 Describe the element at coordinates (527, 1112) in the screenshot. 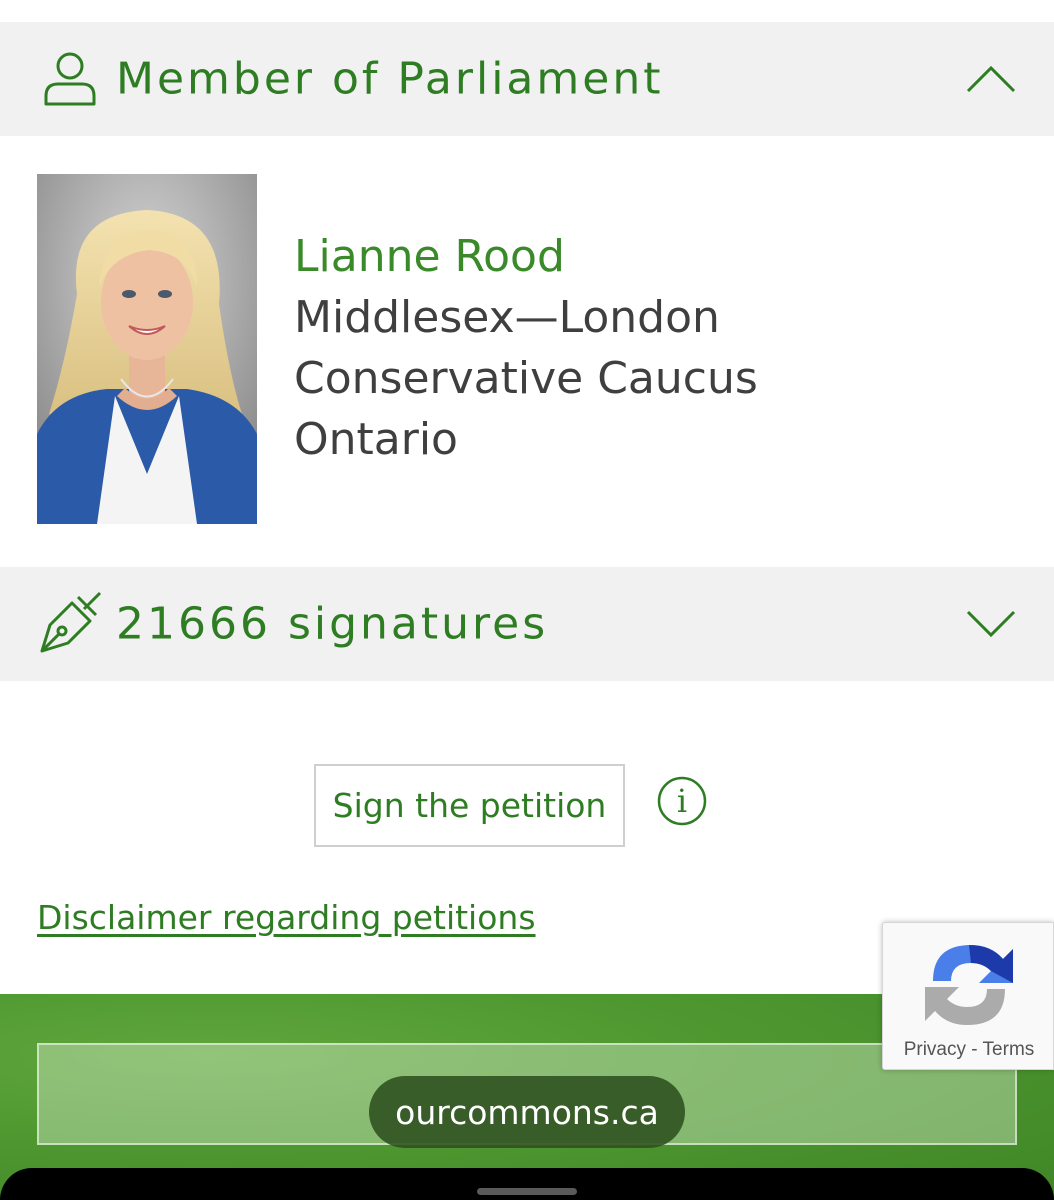

I see `url-pill: ourcommons.ca` at that location.